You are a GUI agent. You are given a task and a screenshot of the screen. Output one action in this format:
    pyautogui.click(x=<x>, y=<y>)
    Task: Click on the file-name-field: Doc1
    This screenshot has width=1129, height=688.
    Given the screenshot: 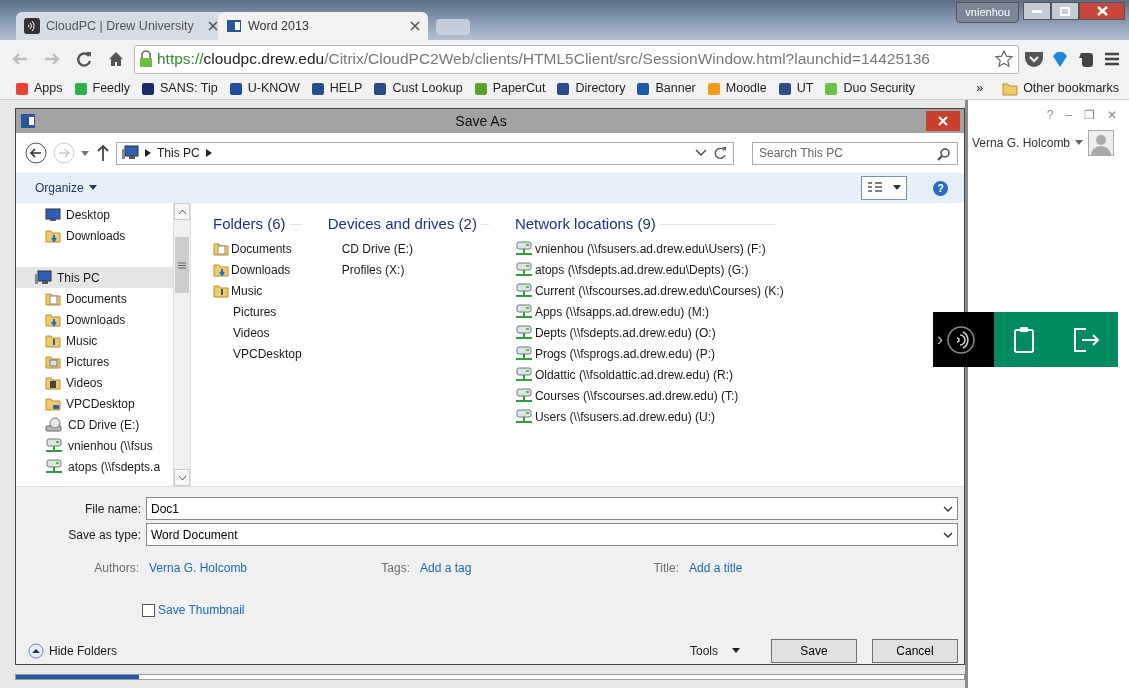 What is the action you would take?
    pyautogui.click(x=552, y=508)
    